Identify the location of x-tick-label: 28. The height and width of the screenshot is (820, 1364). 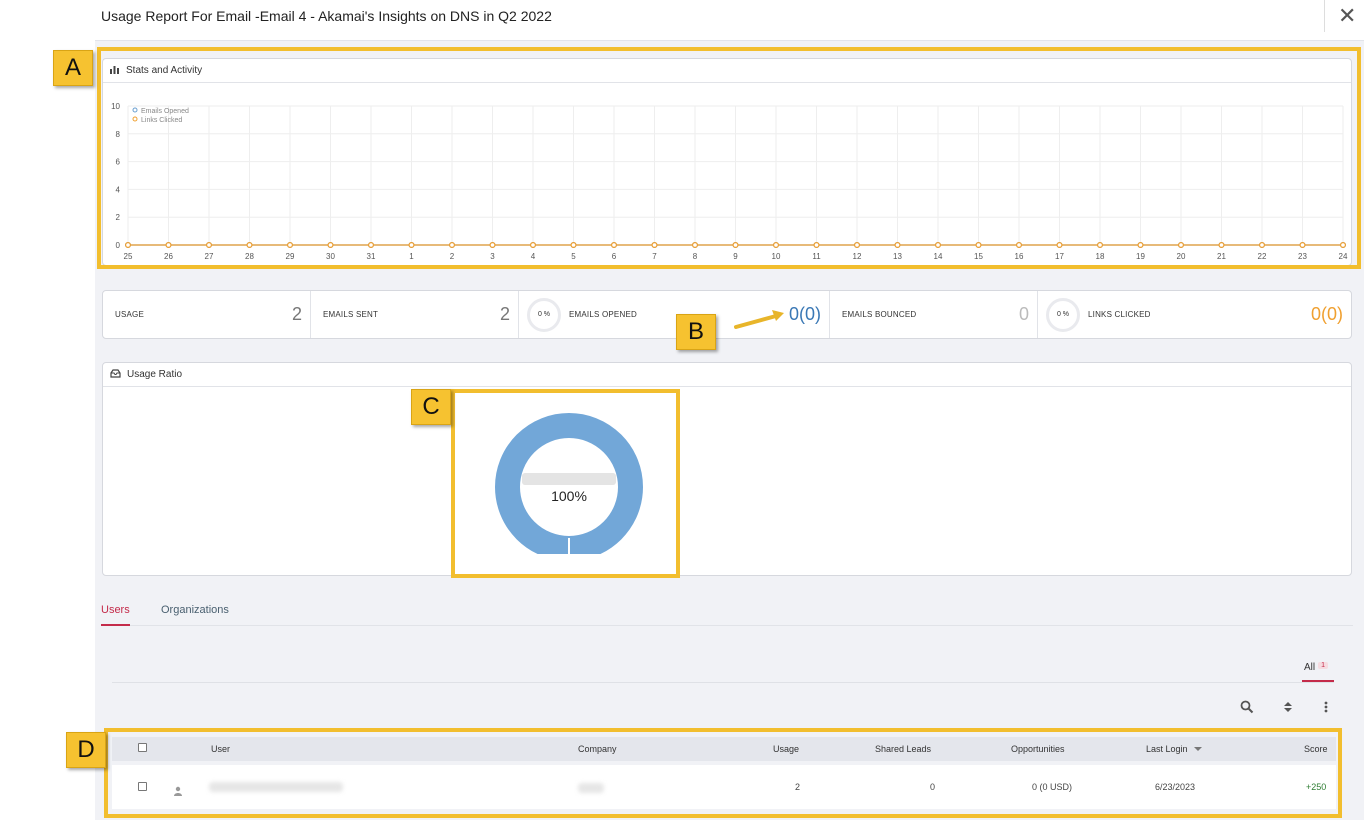
(249, 256).